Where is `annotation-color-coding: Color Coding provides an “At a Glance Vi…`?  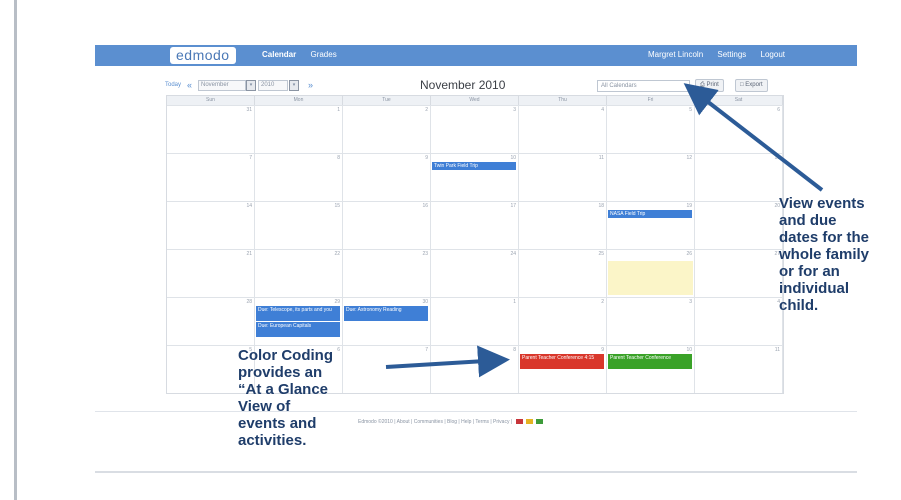
annotation-color-coding: Color Coding provides an “At a Glance Vi… is located at coordinates (285, 398).